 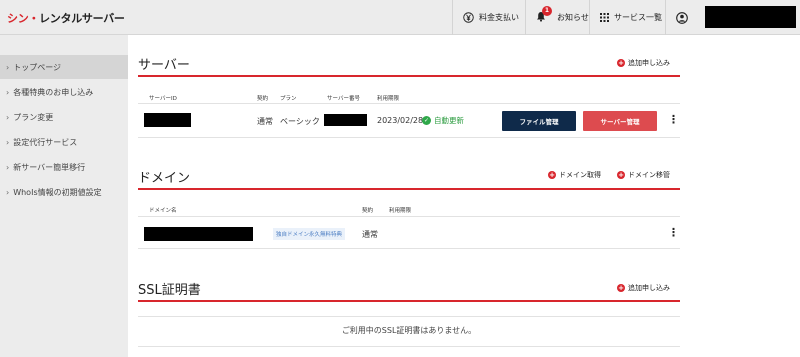 What do you see at coordinates (64, 92) in the screenshot?
I see `sidebar-item-benefits: › 各種特典のお申し込み` at bounding box center [64, 92].